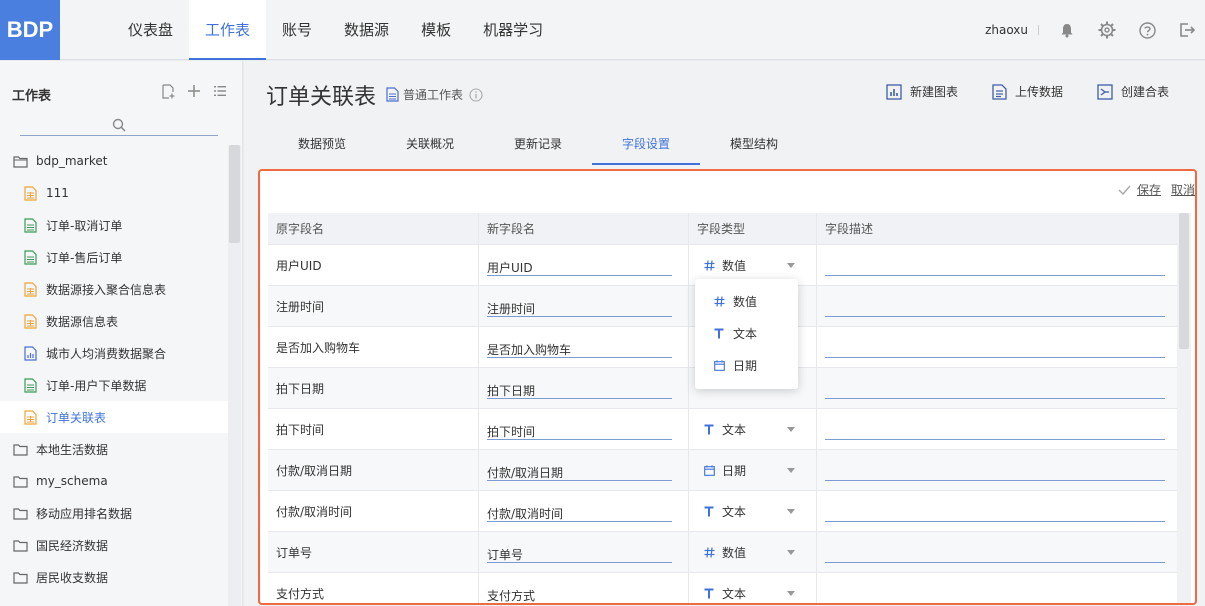 Image resolution: width=1205 pixels, height=606 pixels. What do you see at coordinates (84, 225) in the screenshot?
I see `tree-item-label: 订单-取消订单` at bounding box center [84, 225].